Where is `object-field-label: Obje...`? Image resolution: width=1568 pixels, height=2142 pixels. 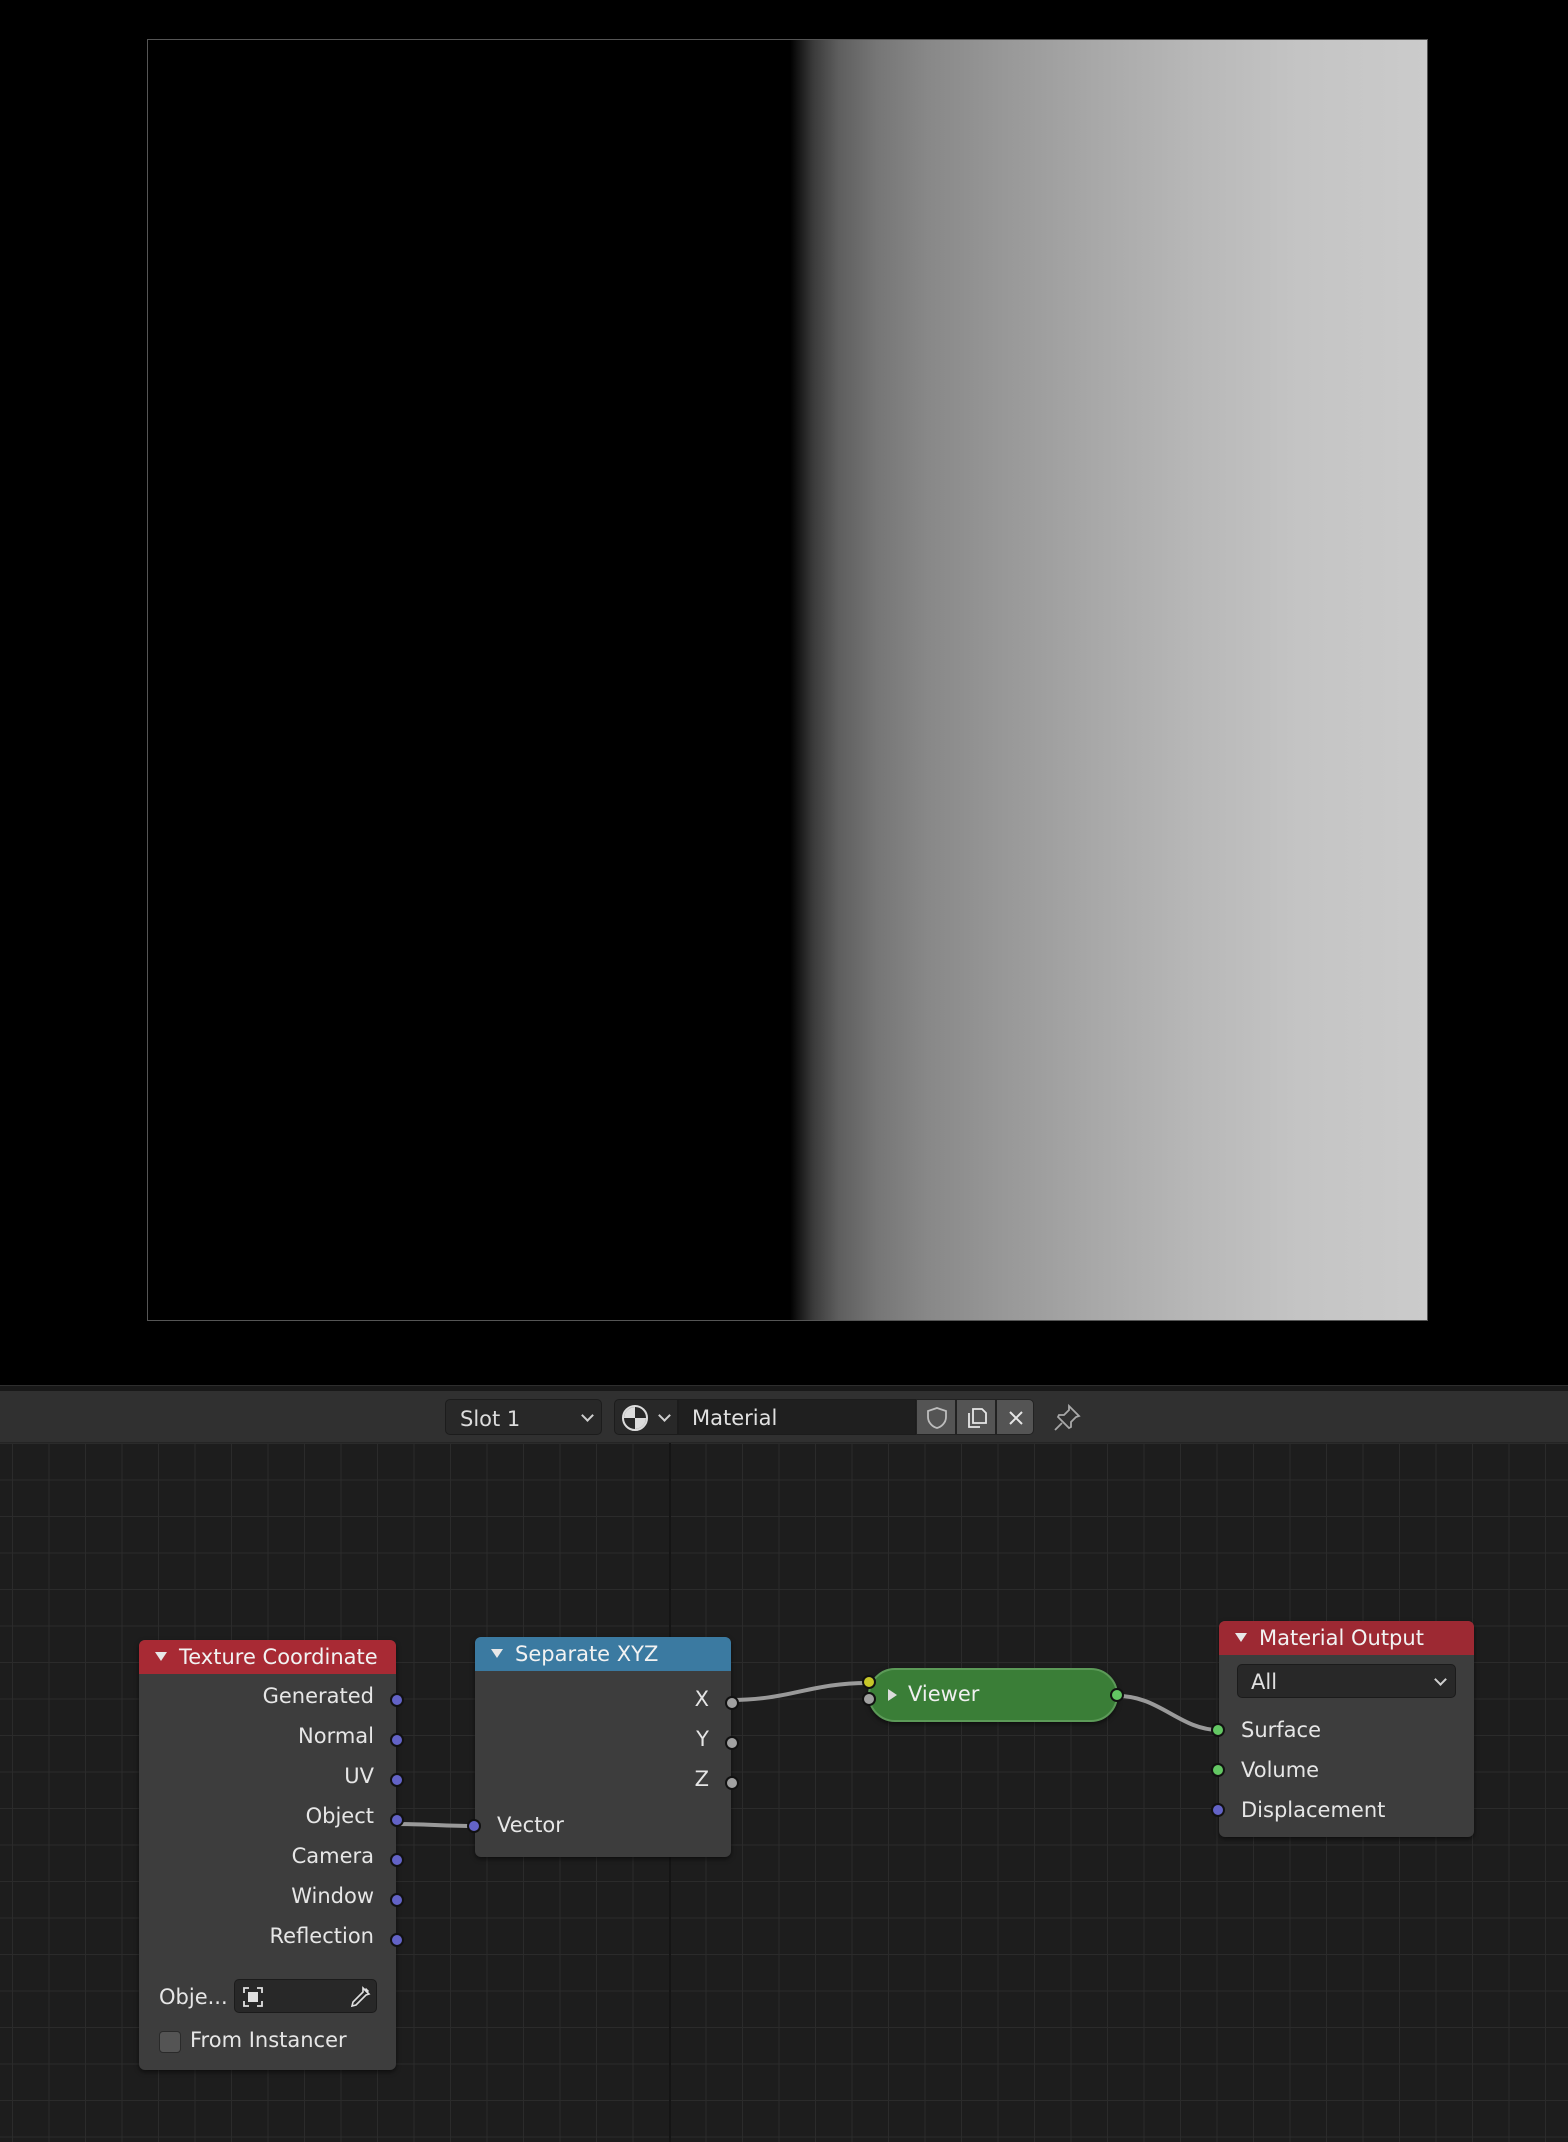 object-field-label: Obje... is located at coordinates (193, 1997).